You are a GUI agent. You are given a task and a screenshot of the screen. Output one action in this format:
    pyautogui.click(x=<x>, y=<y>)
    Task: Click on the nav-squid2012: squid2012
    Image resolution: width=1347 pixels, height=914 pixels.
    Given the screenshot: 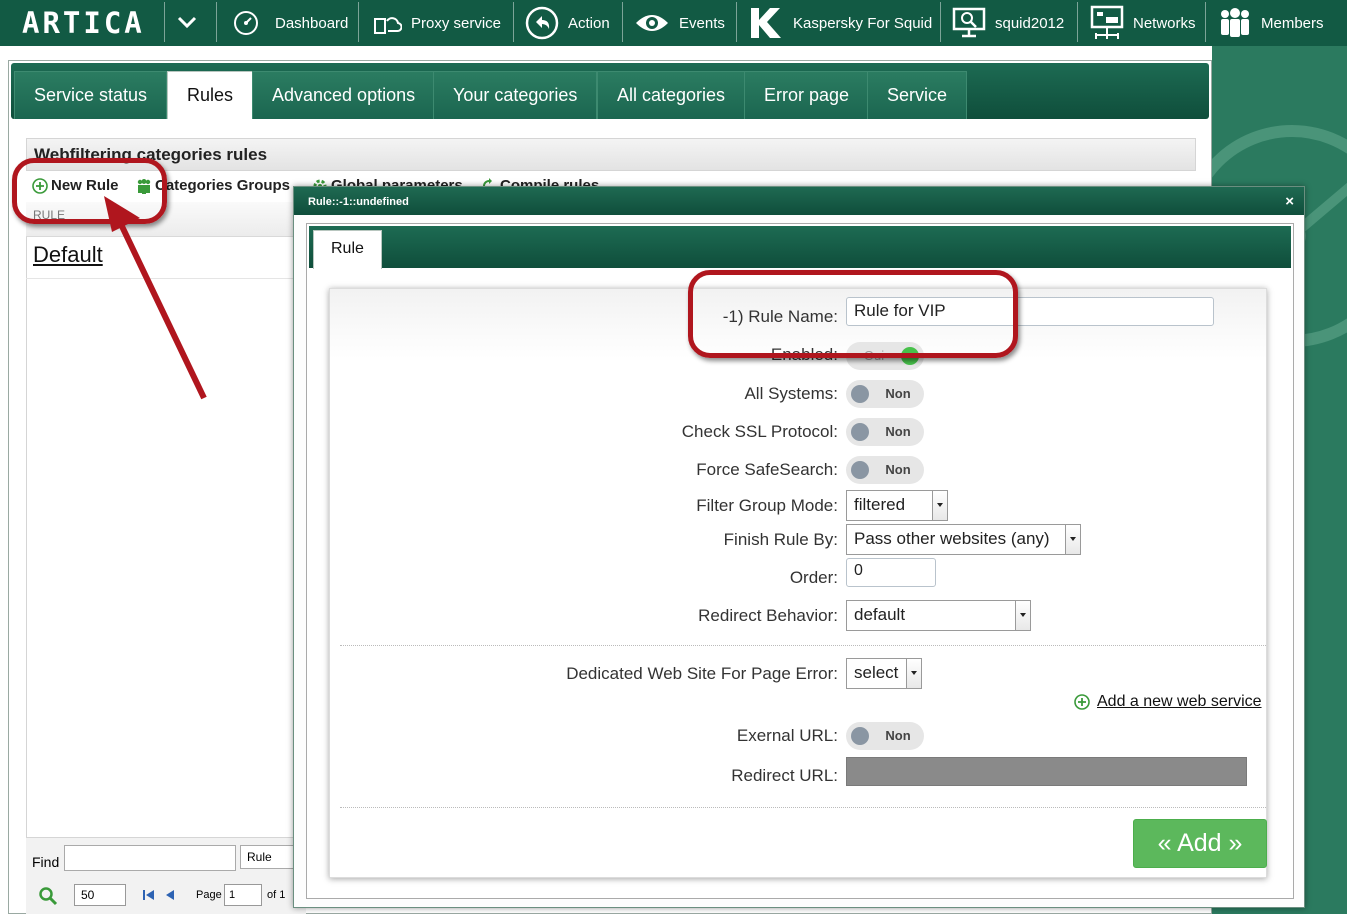 What is the action you would take?
    pyautogui.click(x=1008, y=23)
    